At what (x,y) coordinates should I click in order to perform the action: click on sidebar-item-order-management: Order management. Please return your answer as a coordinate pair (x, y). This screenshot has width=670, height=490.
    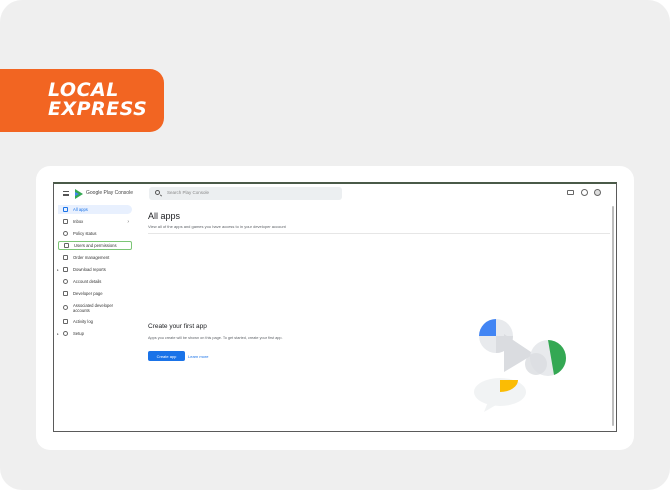
    Looking at the image, I should click on (95, 257).